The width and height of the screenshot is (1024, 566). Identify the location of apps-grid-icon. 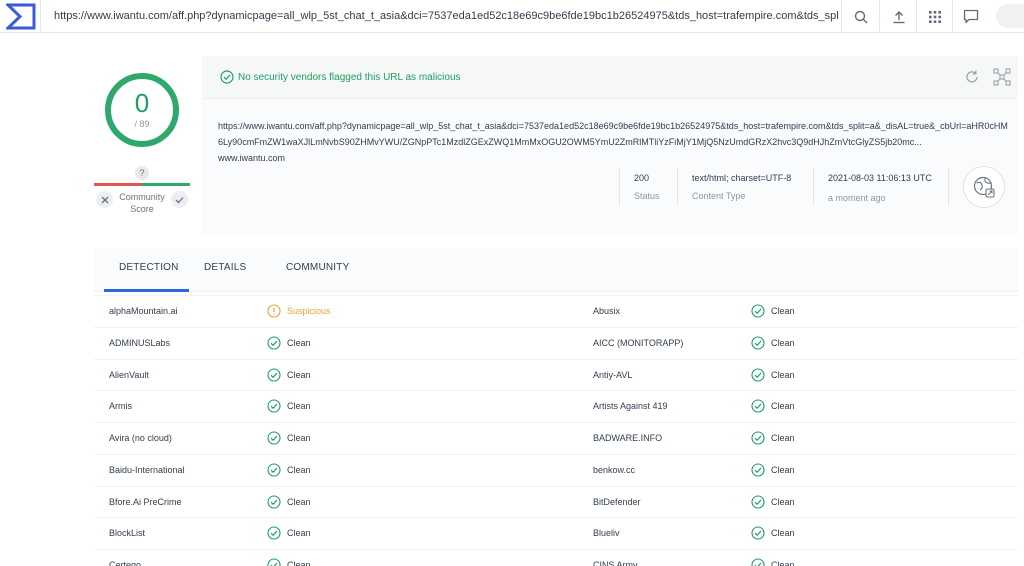
(934, 16).